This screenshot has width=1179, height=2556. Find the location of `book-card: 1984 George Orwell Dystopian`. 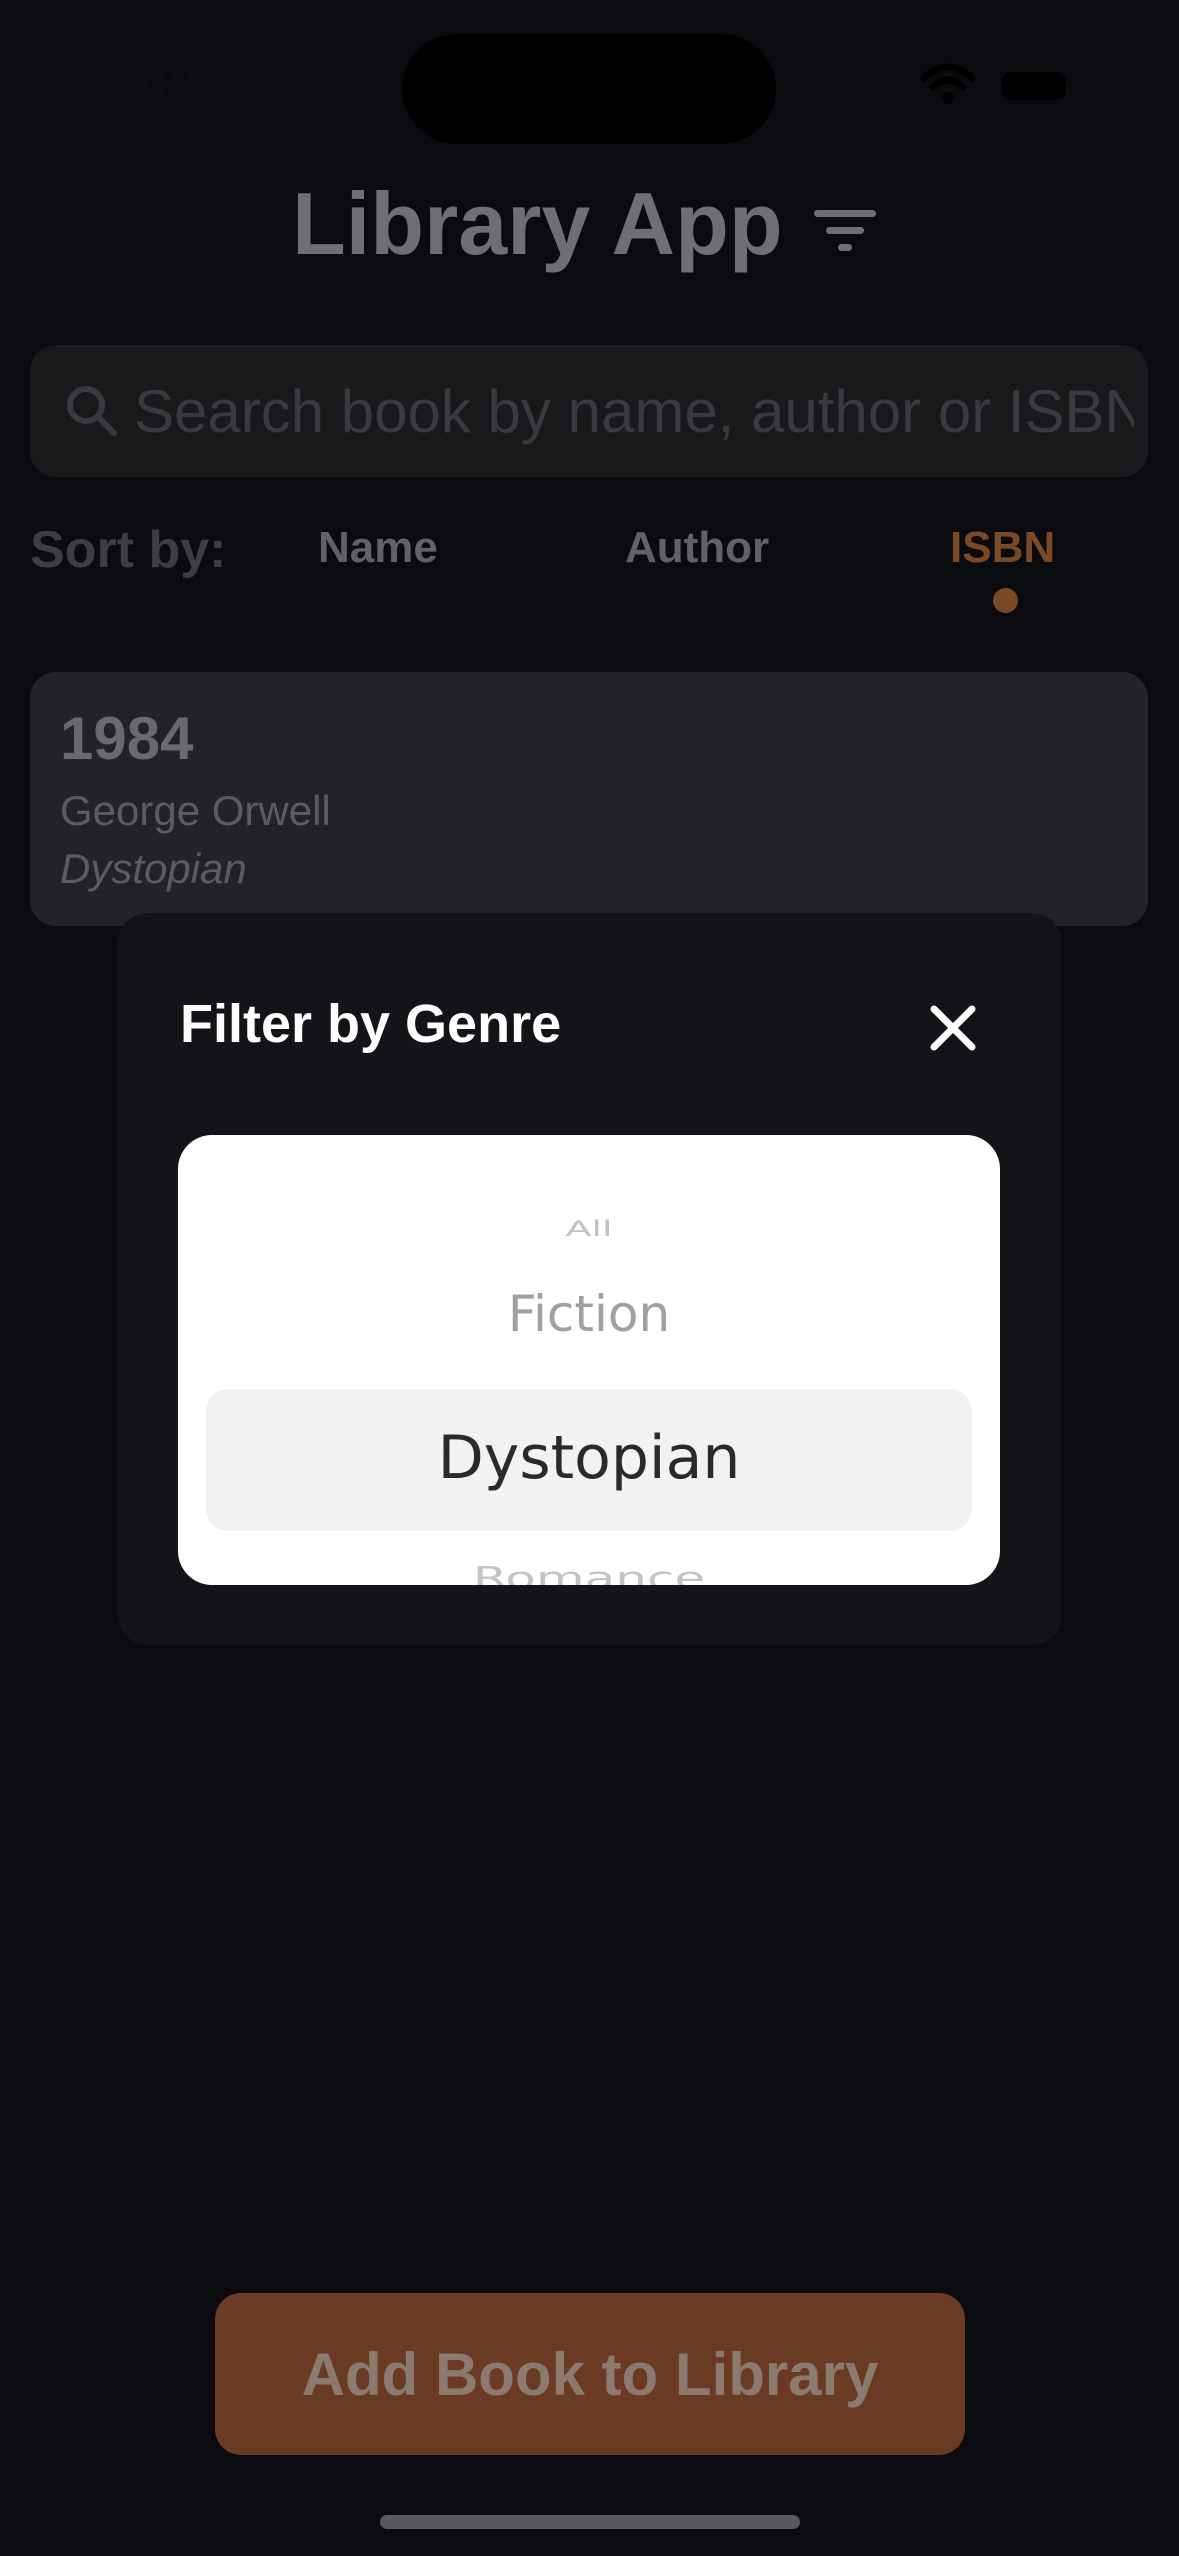

book-card: 1984 George Orwell Dystopian is located at coordinates (589, 799).